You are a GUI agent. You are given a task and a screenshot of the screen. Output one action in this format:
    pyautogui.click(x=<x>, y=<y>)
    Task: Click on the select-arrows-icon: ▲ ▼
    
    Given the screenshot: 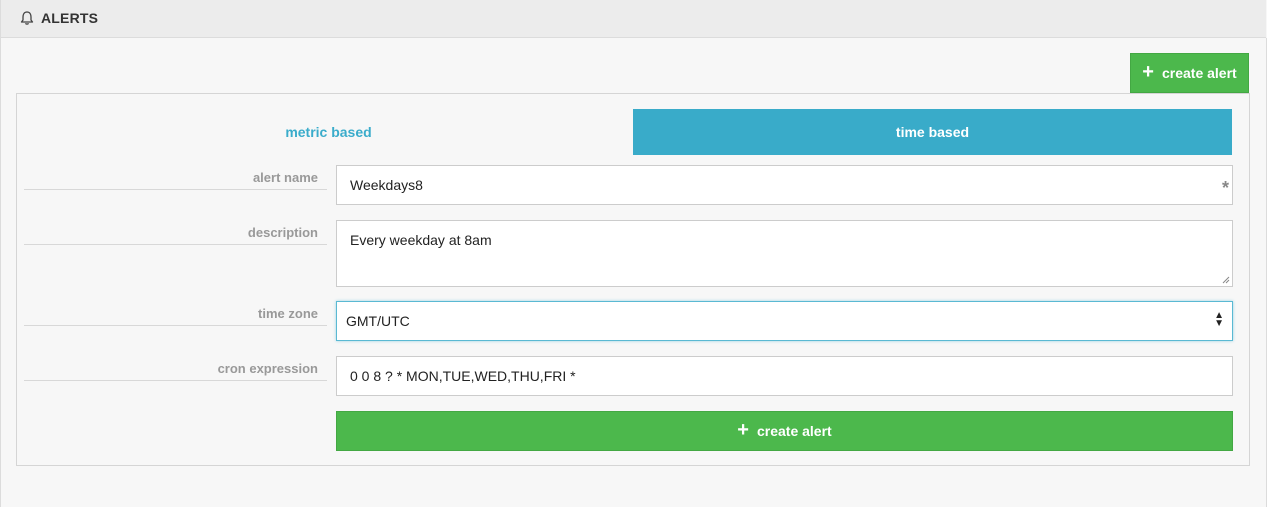 What is the action you would take?
    pyautogui.click(x=1219, y=319)
    